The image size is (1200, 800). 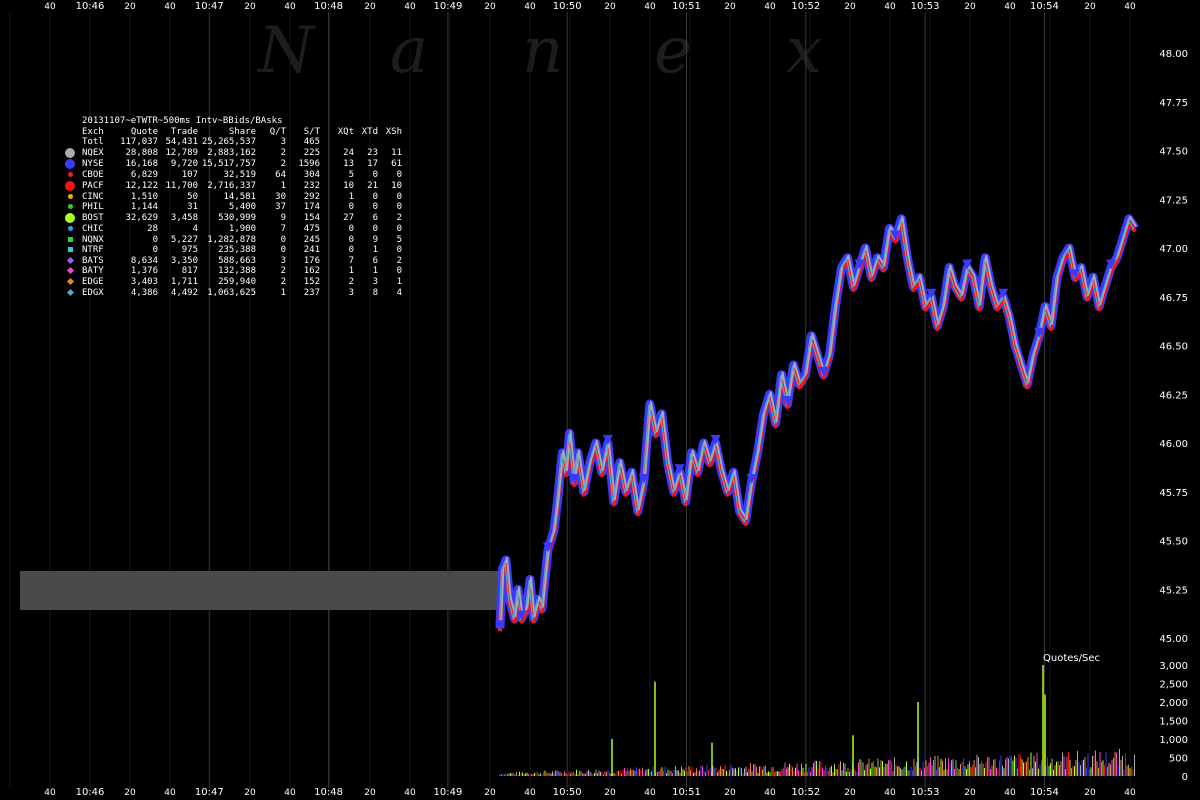 I want to click on legend-cell: EDGE, so click(x=93, y=281).